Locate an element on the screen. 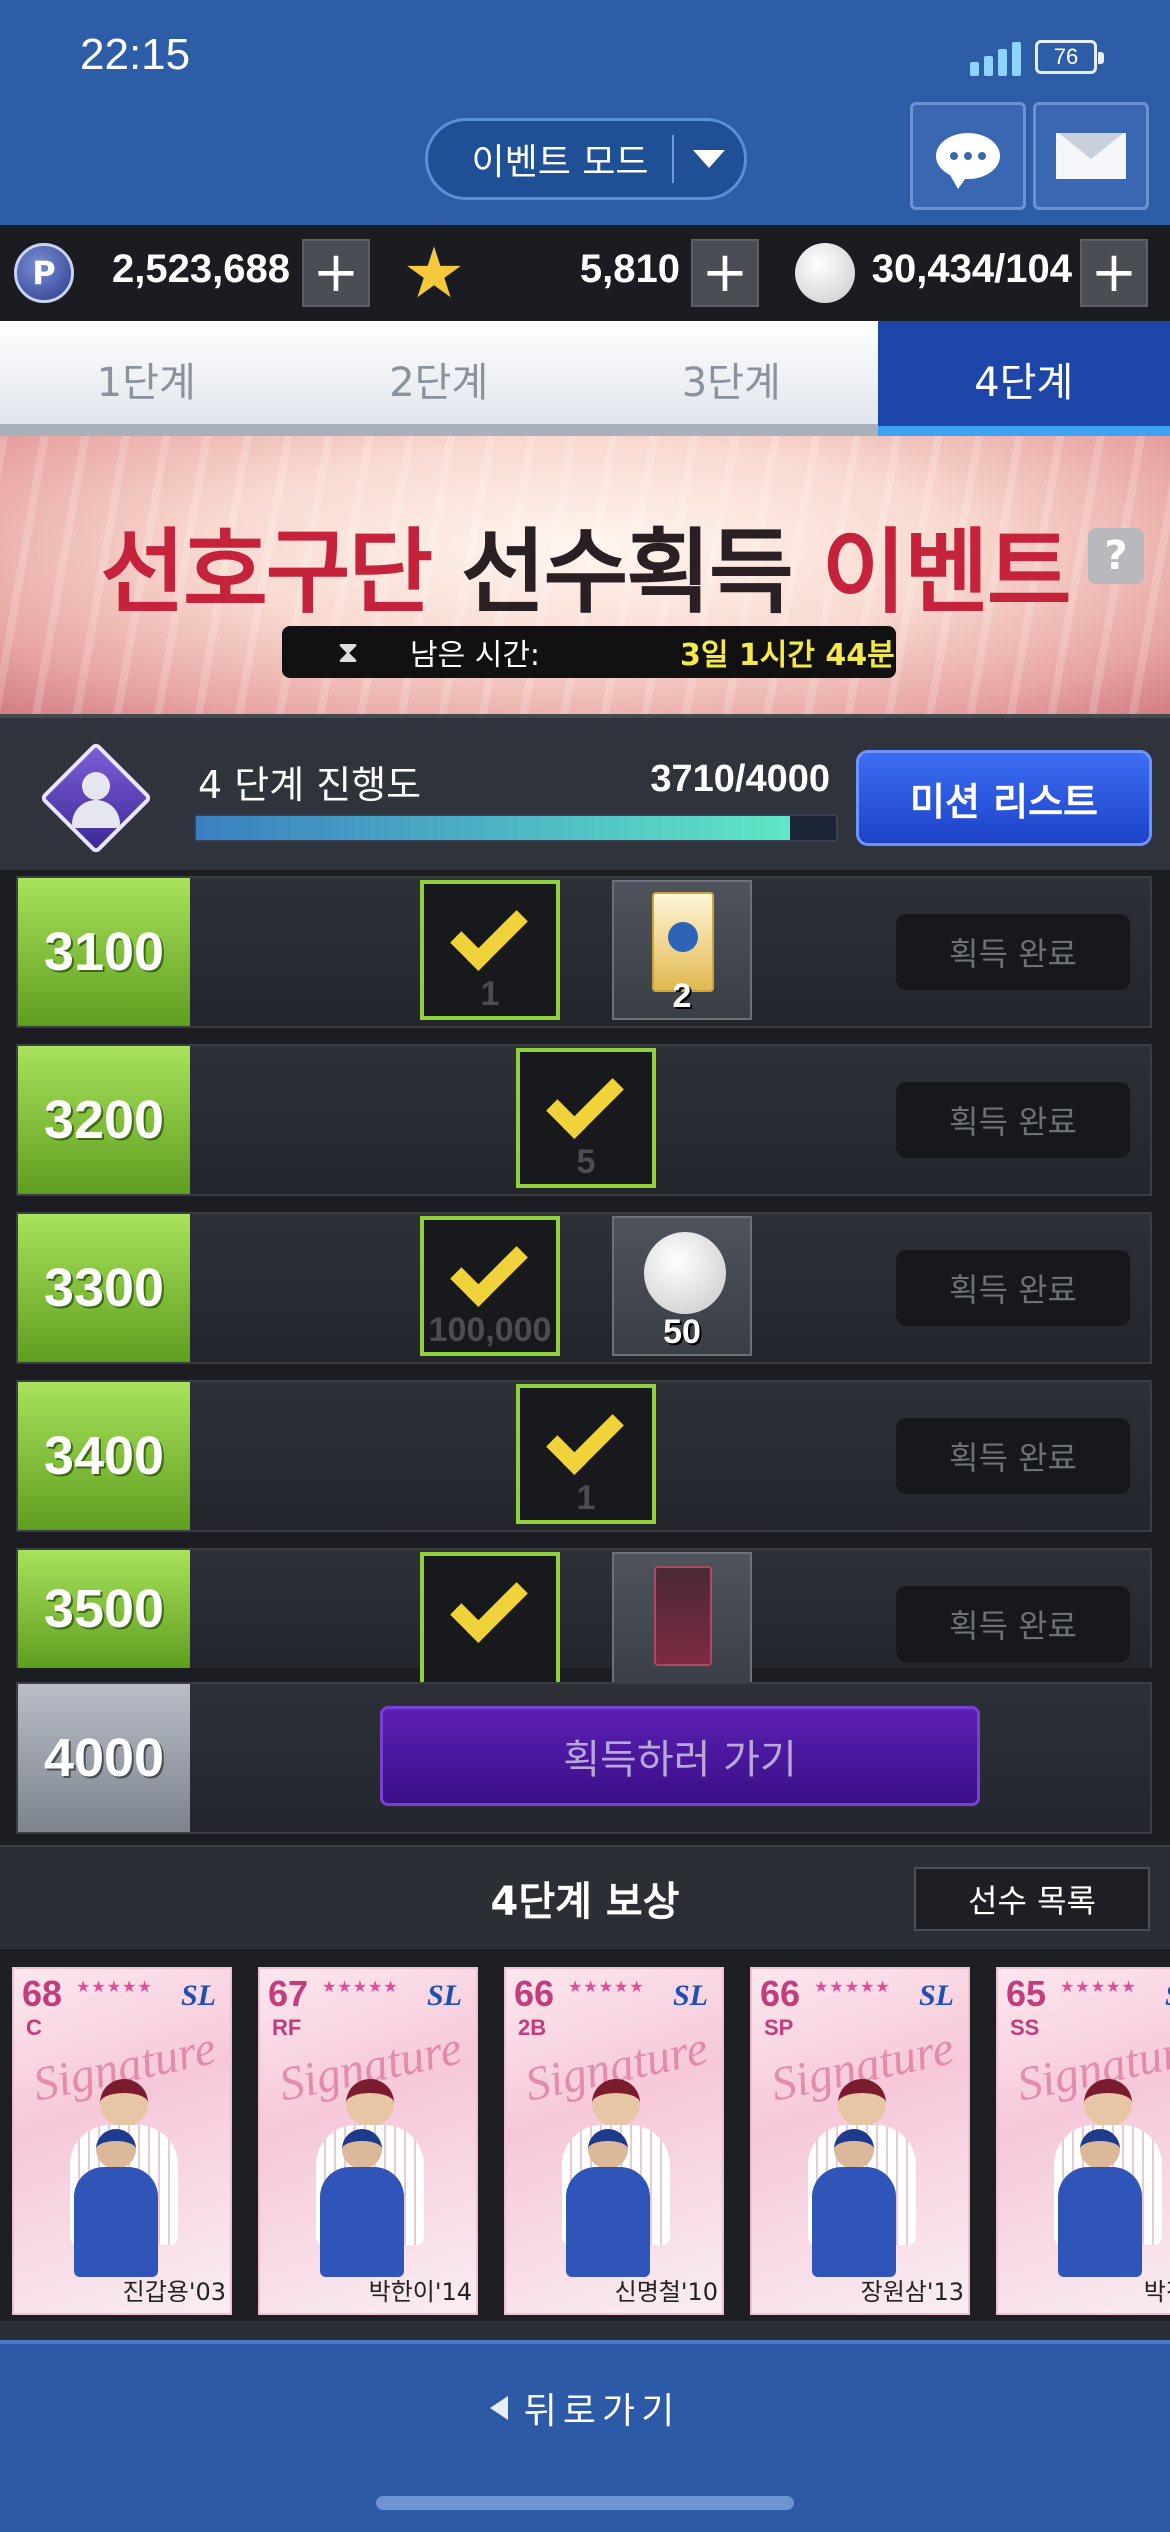 This screenshot has width=1170, height=2532. go-claim-button: 획득하러 가기 is located at coordinates (680, 1756).